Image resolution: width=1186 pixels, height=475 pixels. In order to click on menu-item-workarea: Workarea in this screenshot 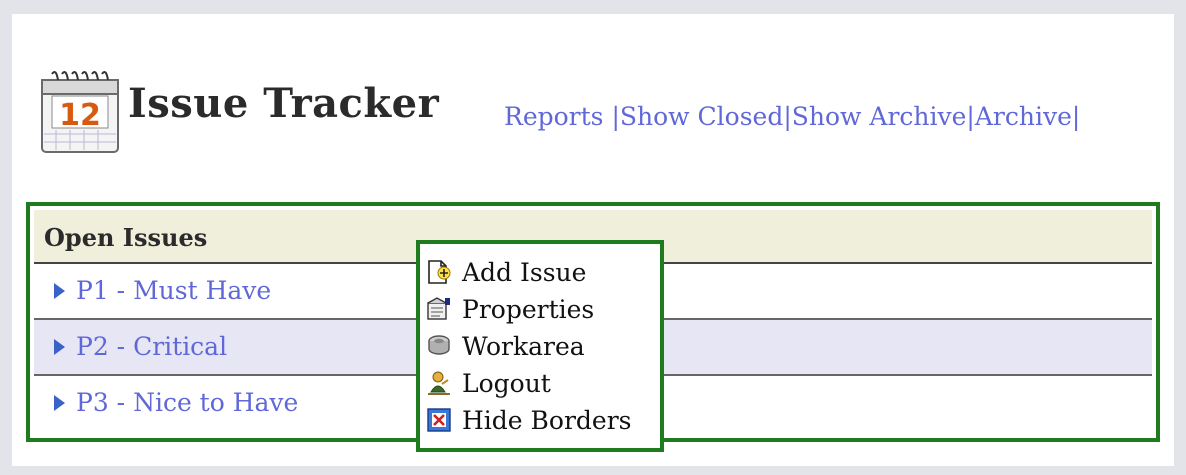, I will do `click(541, 346)`.